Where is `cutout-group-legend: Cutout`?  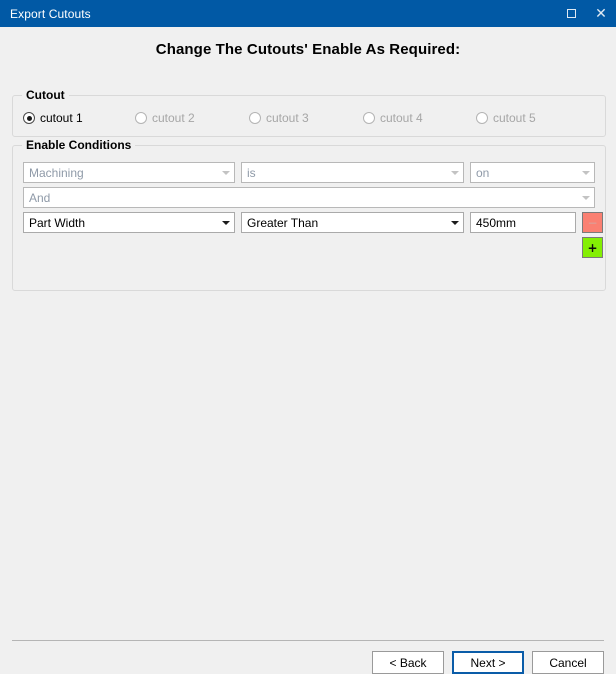 cutout-group-legend: Cutout is located at coordinates (45, 95).